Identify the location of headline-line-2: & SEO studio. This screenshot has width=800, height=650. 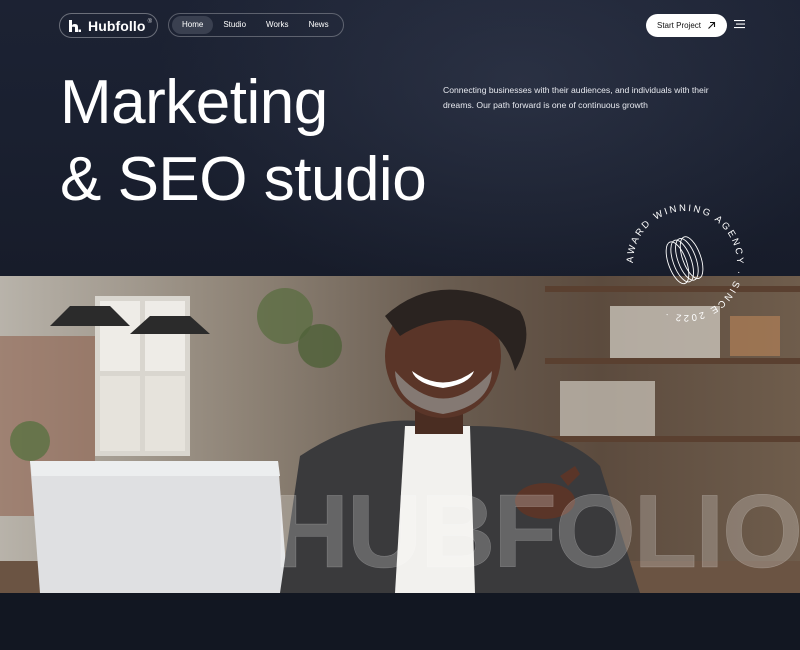
(243, 179).